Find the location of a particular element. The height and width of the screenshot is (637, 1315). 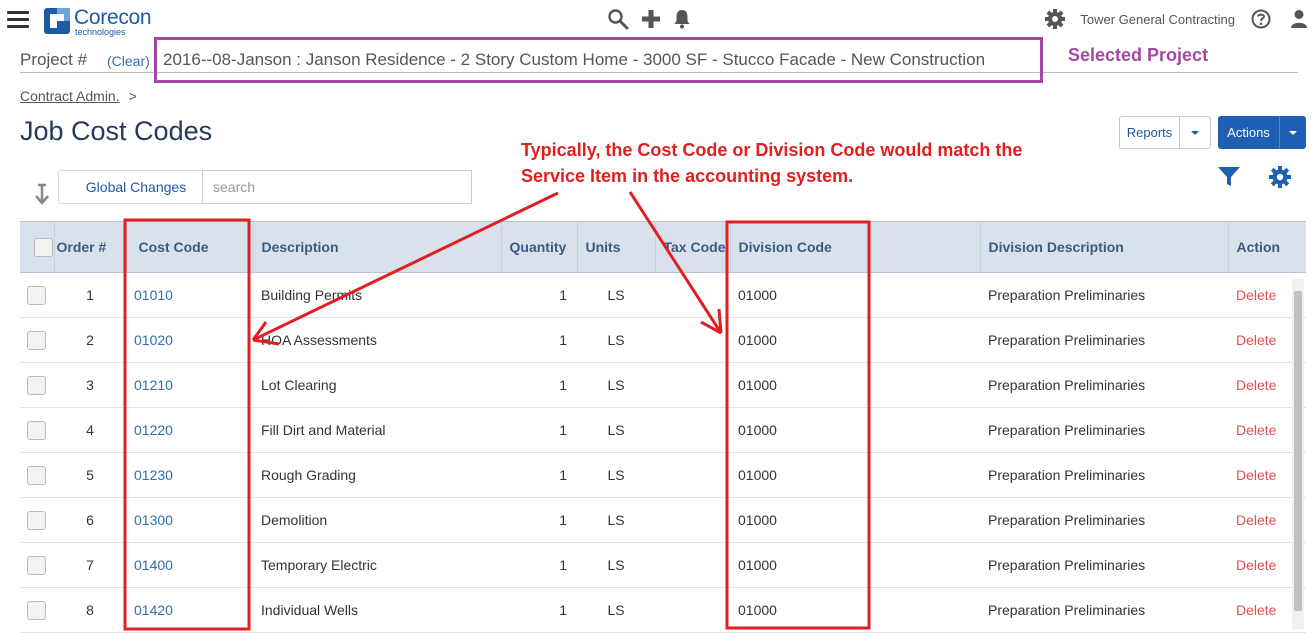

scrollbar-thumb is located at coordinates (1298, 451).